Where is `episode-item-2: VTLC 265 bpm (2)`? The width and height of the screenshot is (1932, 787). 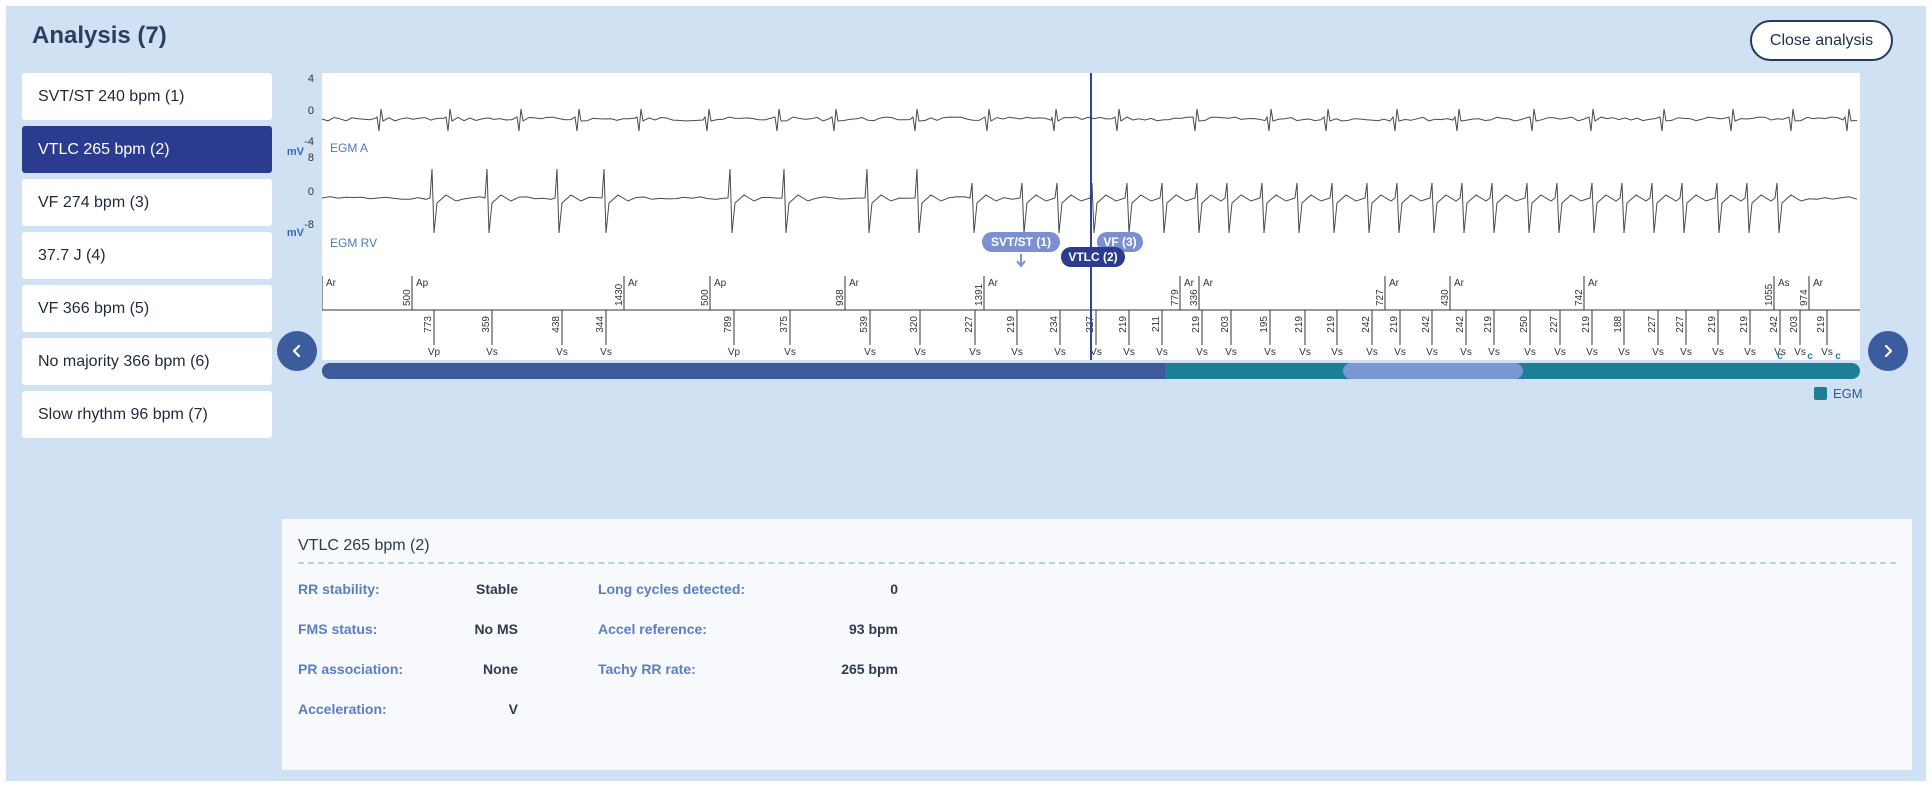 episode-item-2: VTLC 265 bpm (2) is located at coordinates (147, 149).